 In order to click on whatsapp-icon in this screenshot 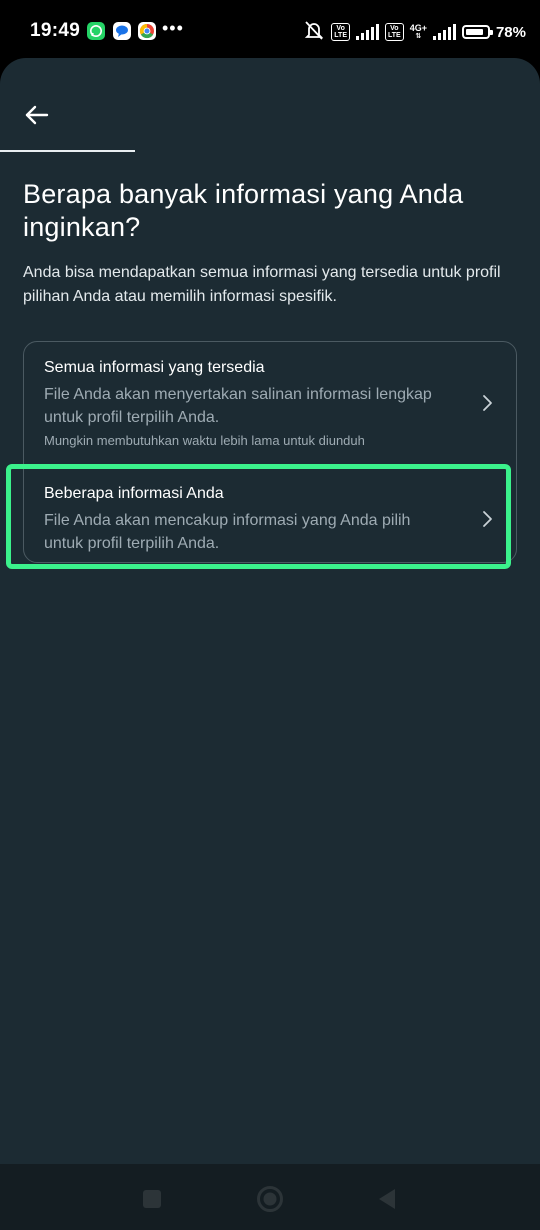, I will do `click(96, 31)`.